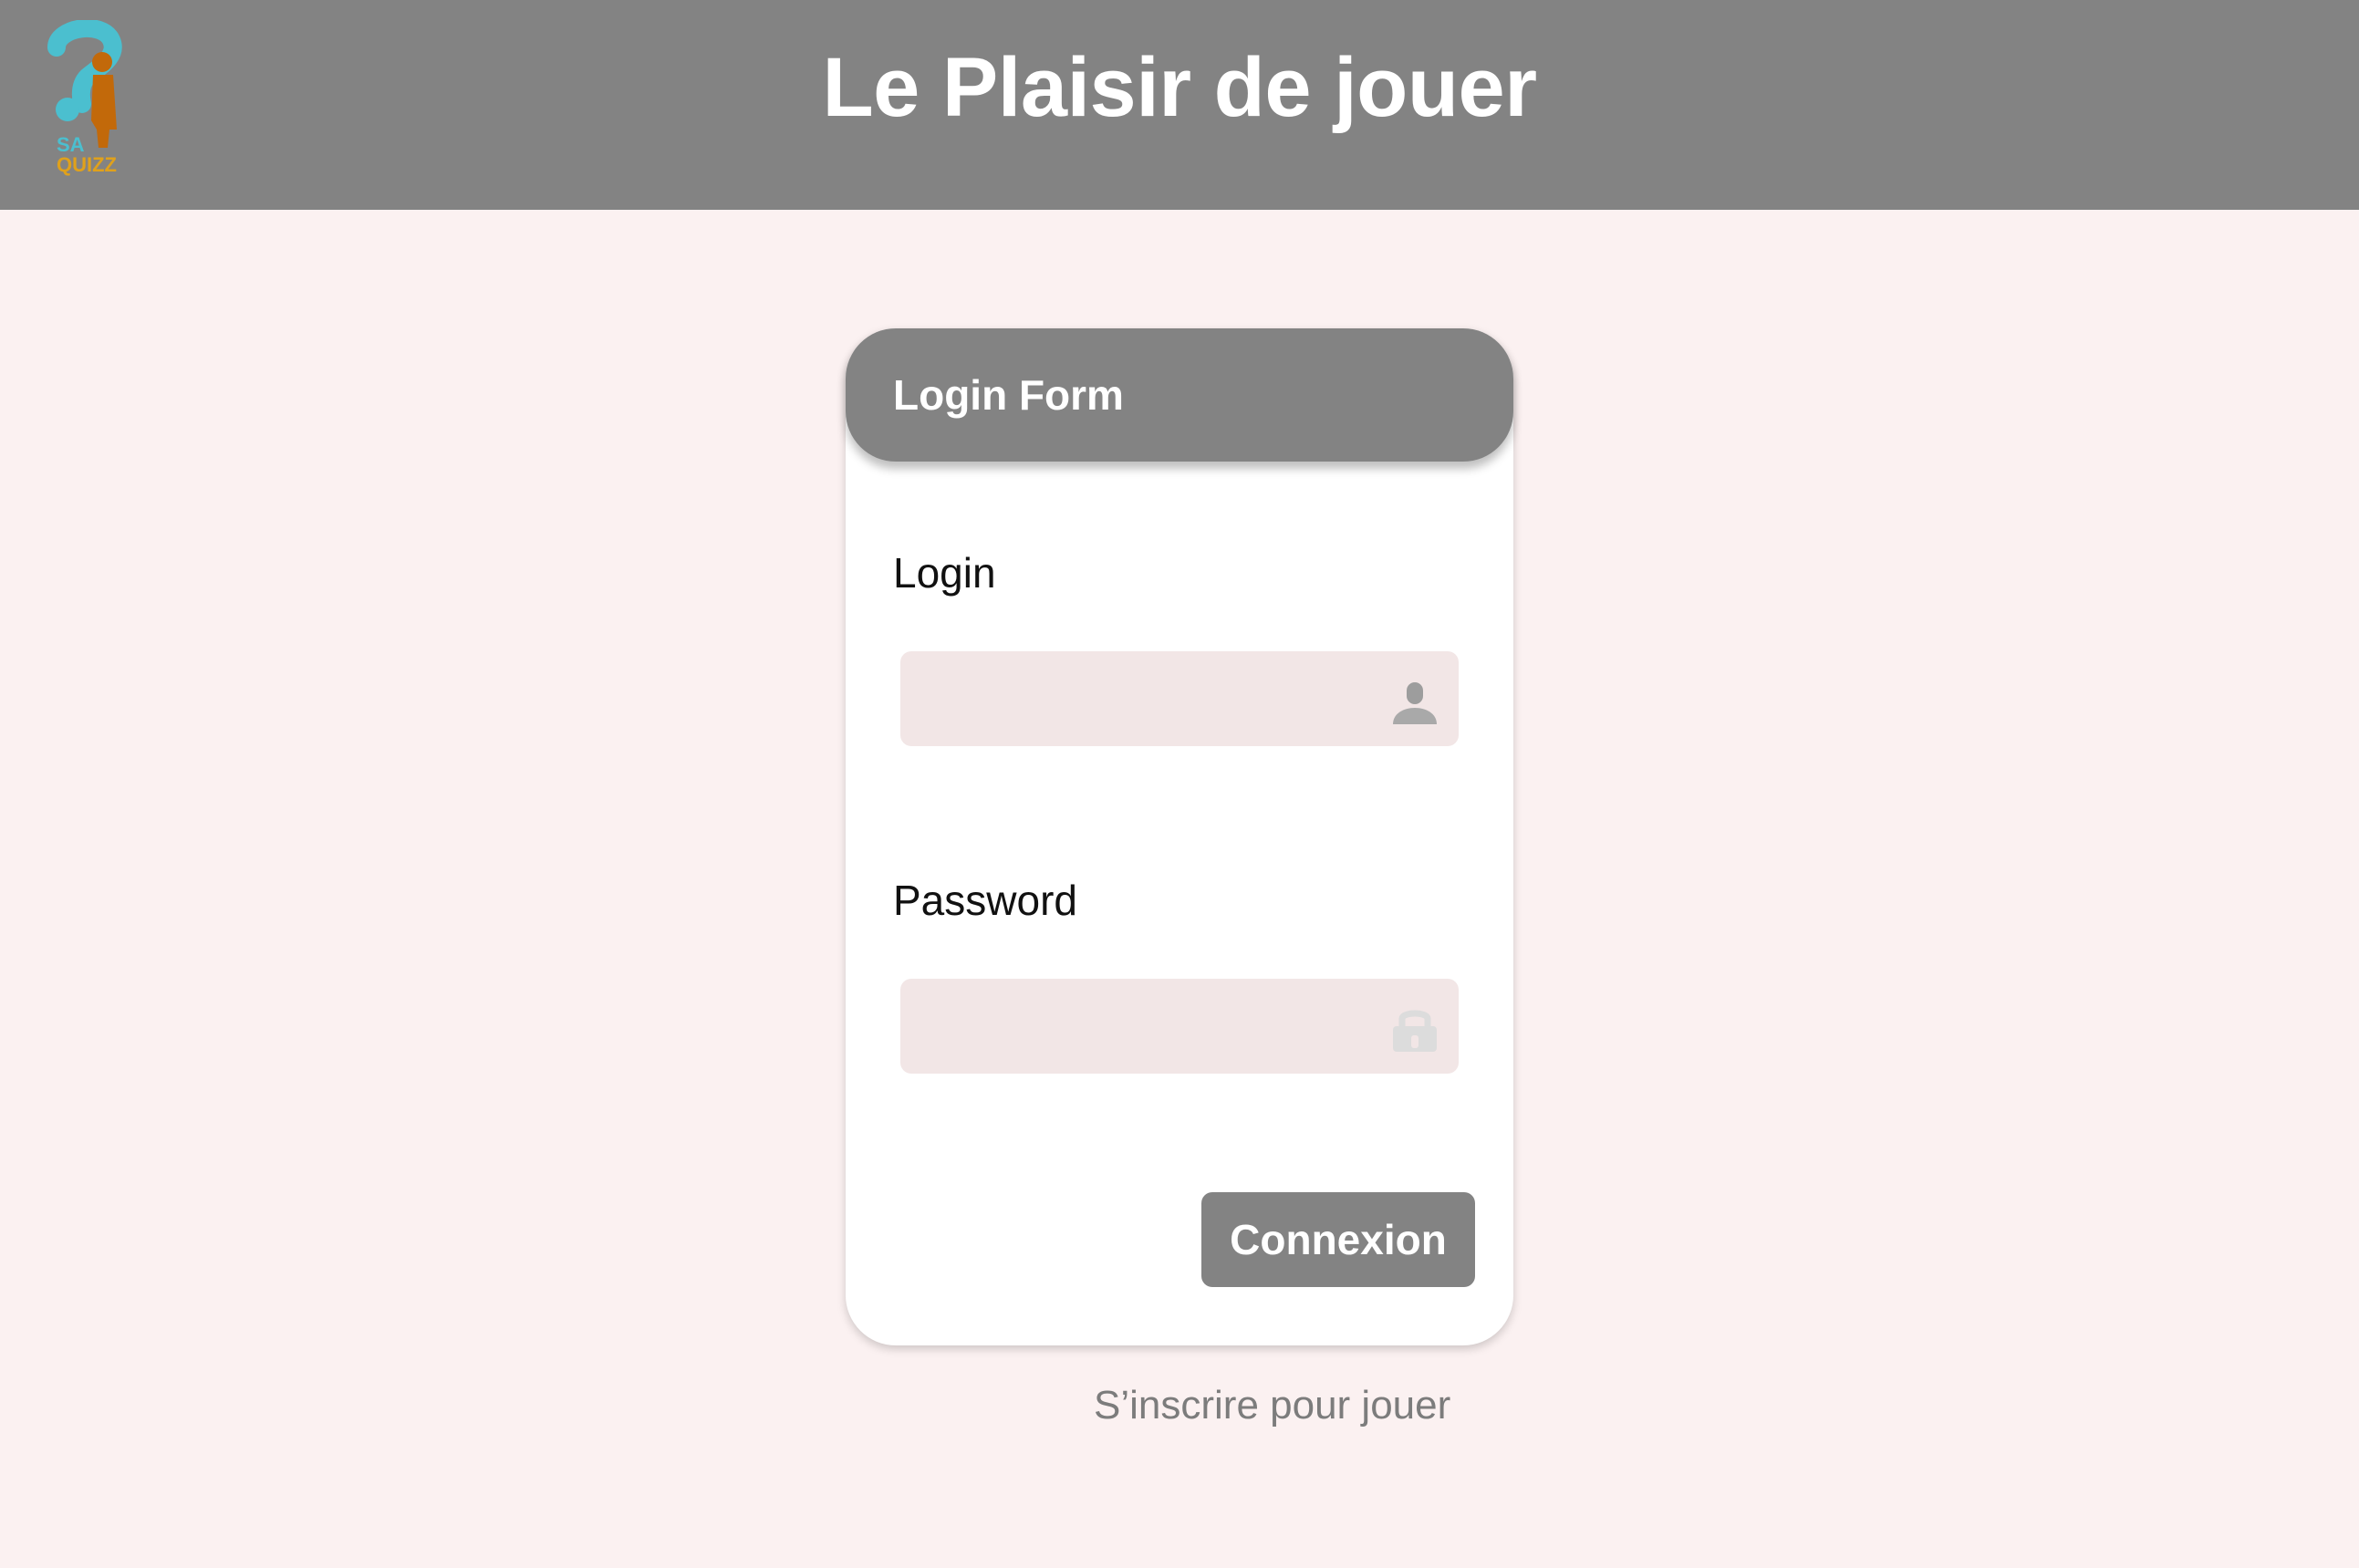 This screenshot has width=2359, height=1568. I want to click on password-input, so click(1149, 1026).